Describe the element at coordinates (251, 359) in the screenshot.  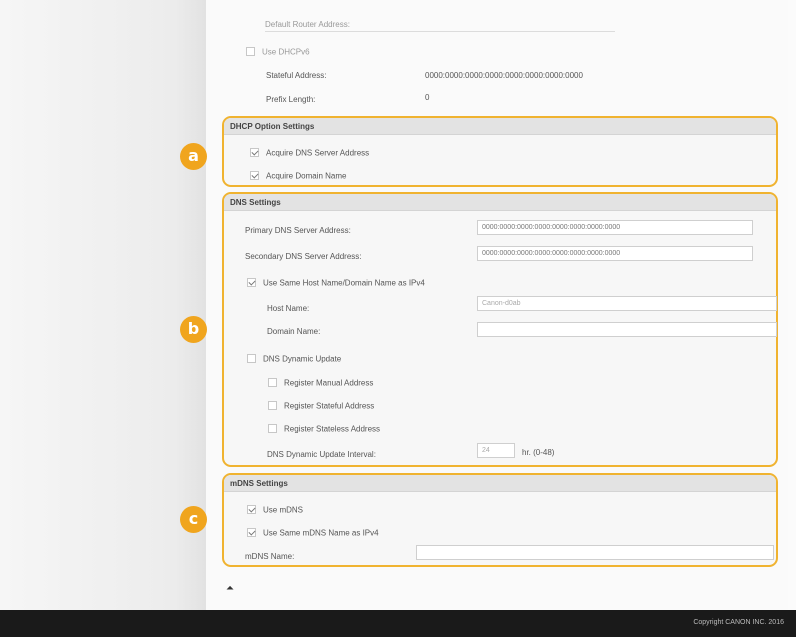
I see `dns-dynamic-update-checkbox` at that location.